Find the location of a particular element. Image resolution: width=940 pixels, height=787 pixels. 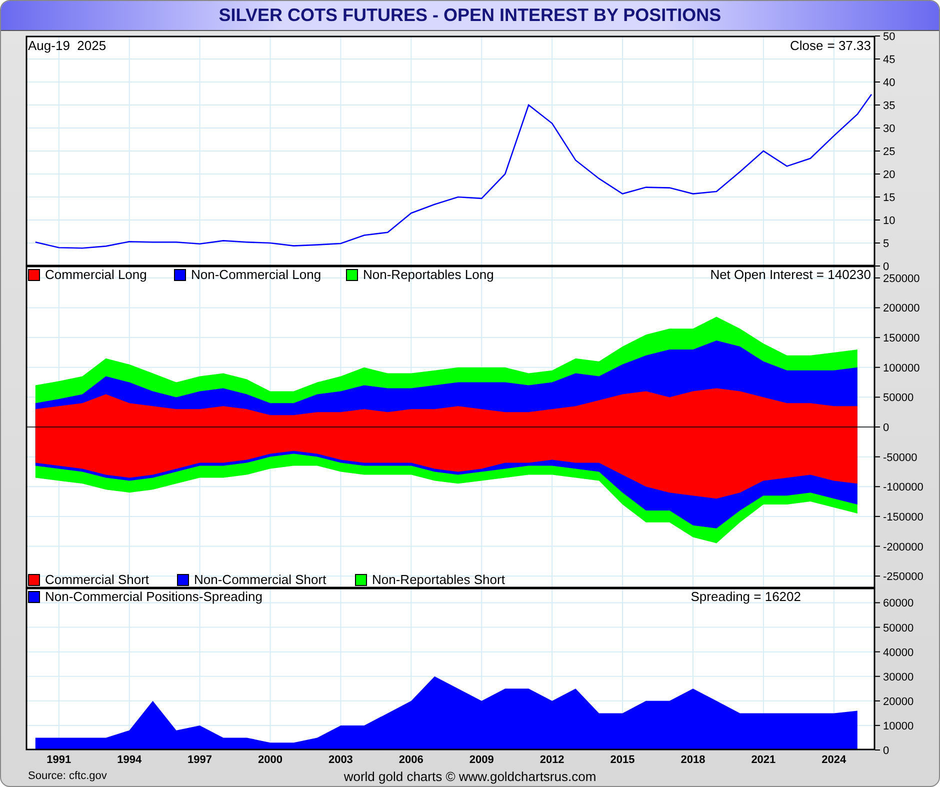

legend-label: Non-Commercial Long is located at coordinates (256, 274).